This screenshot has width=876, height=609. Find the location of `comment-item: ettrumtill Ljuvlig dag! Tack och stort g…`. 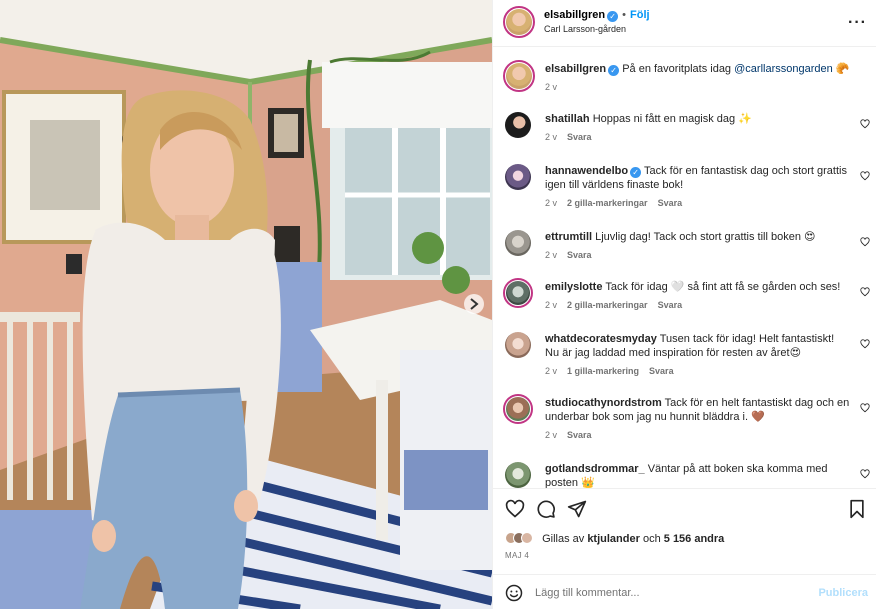

comment-item: ettrumtill Ljuvlig dag! Tack och stort g… is located at coordinates (684, 248).